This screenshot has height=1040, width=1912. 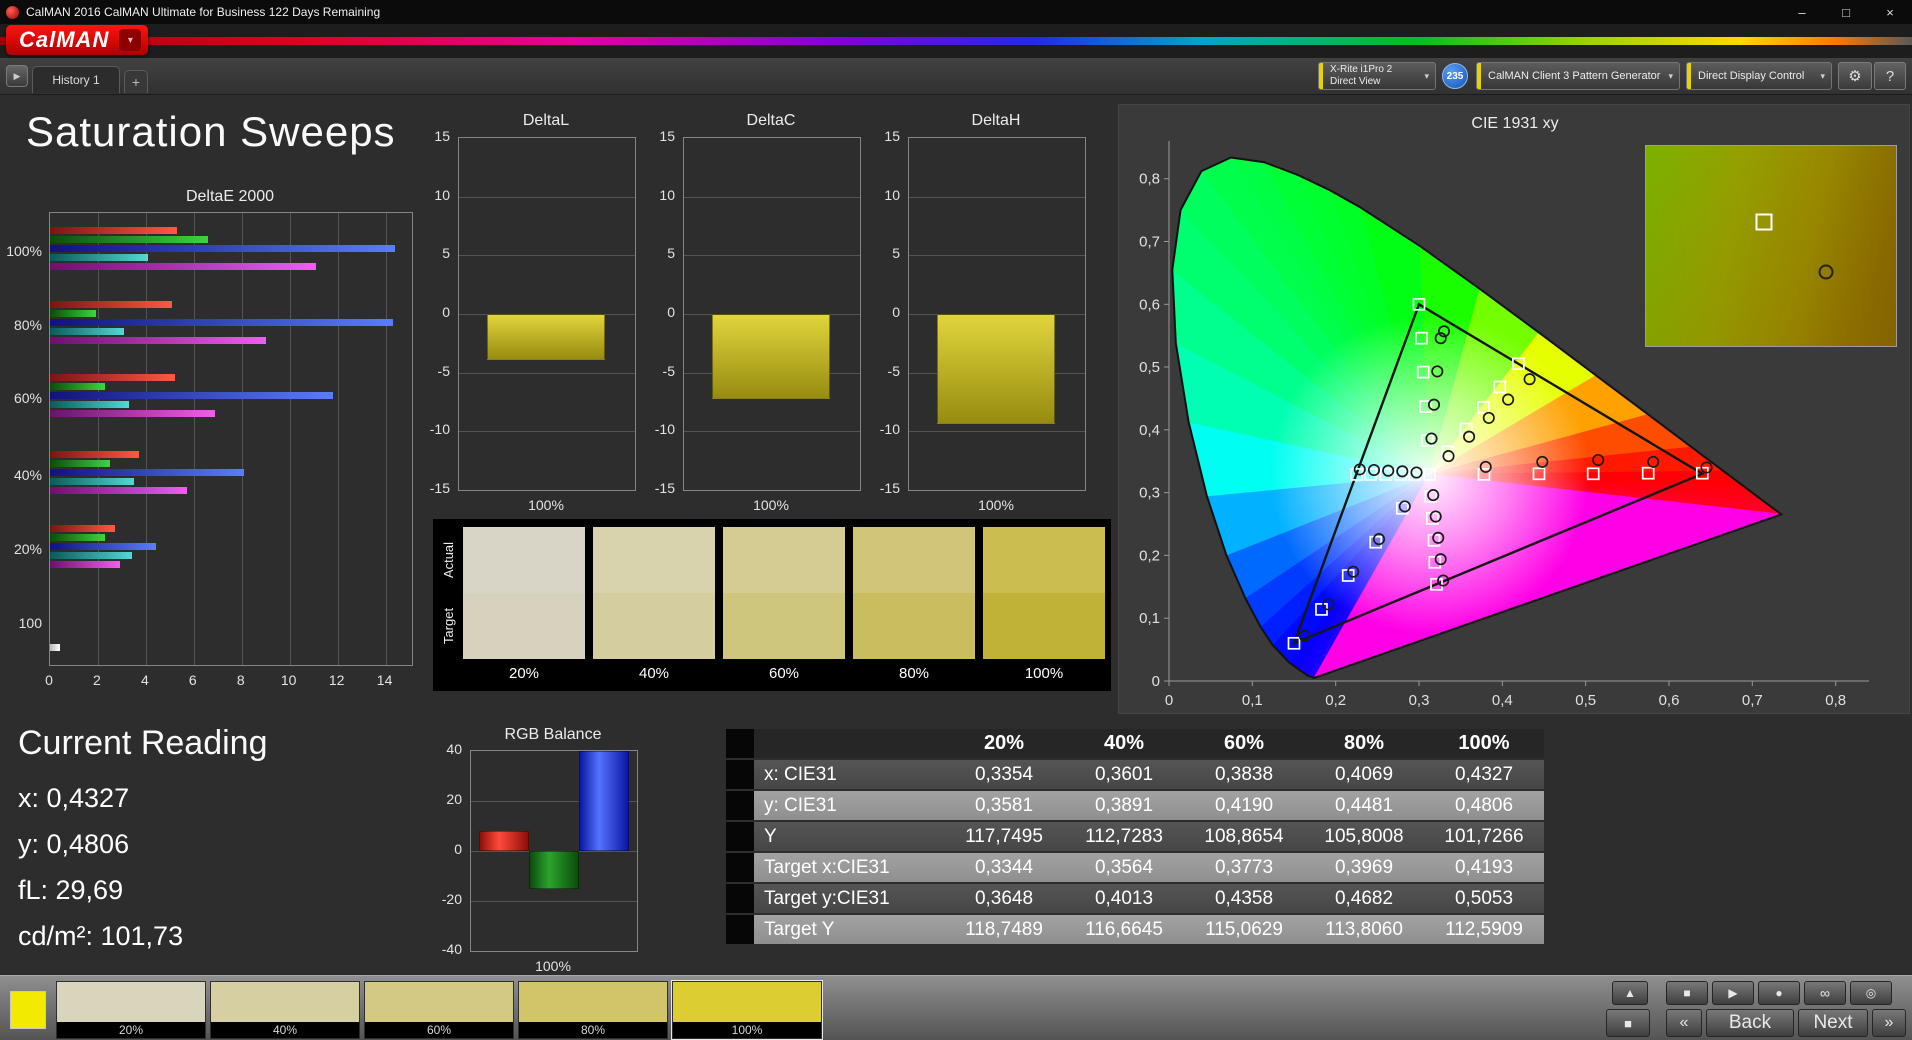 What do you see at coordinates (136, 81) in the screenshot?
I see `add-tab-button: +` at bounding box center [136, 81].